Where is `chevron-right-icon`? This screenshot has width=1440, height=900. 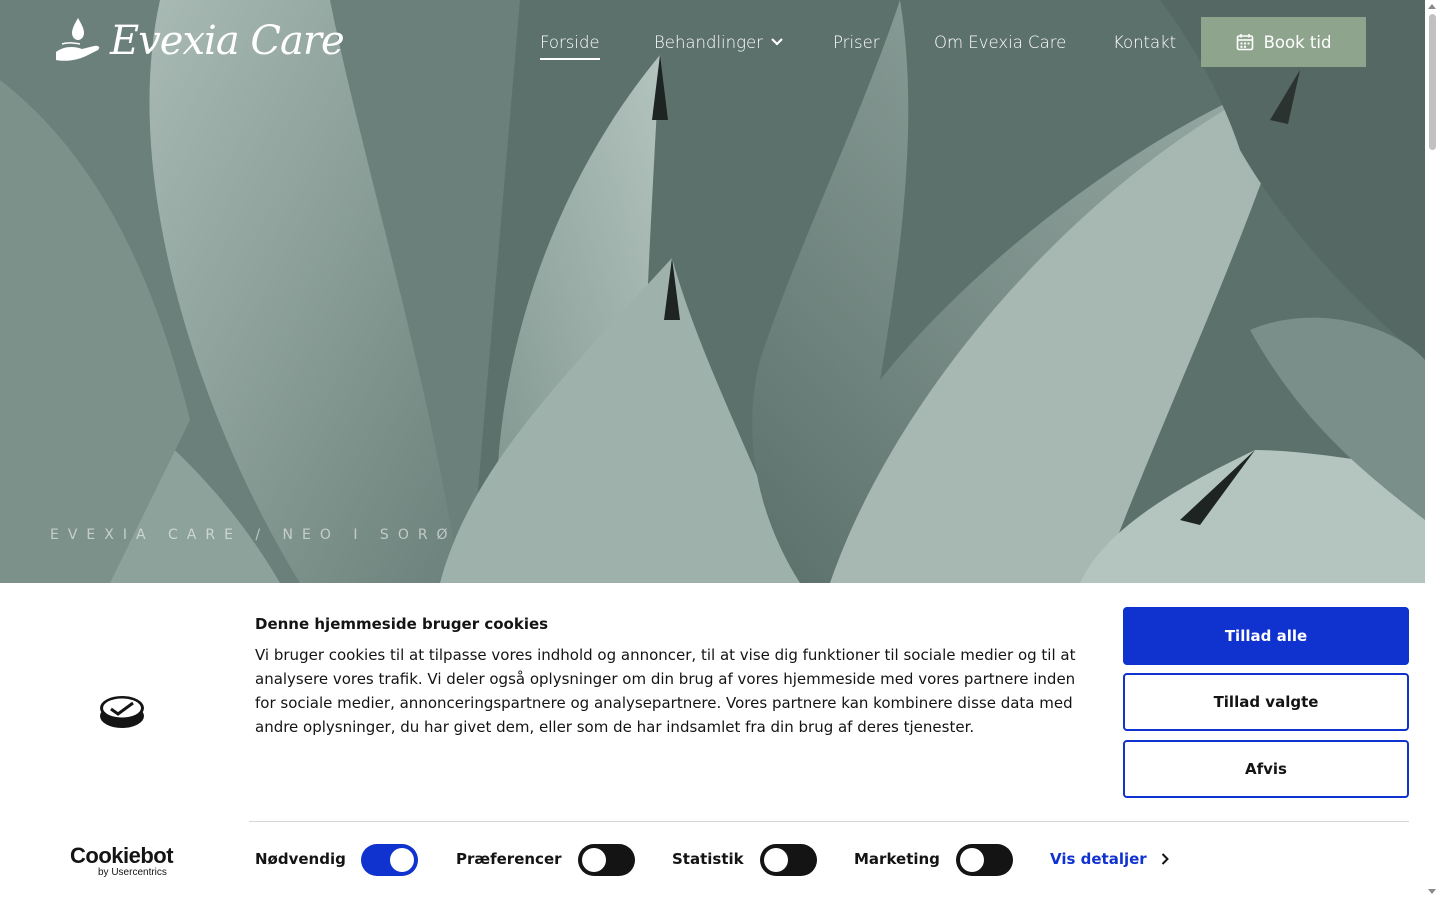 chevron-right-icon is located at coordinates (1165, 859).